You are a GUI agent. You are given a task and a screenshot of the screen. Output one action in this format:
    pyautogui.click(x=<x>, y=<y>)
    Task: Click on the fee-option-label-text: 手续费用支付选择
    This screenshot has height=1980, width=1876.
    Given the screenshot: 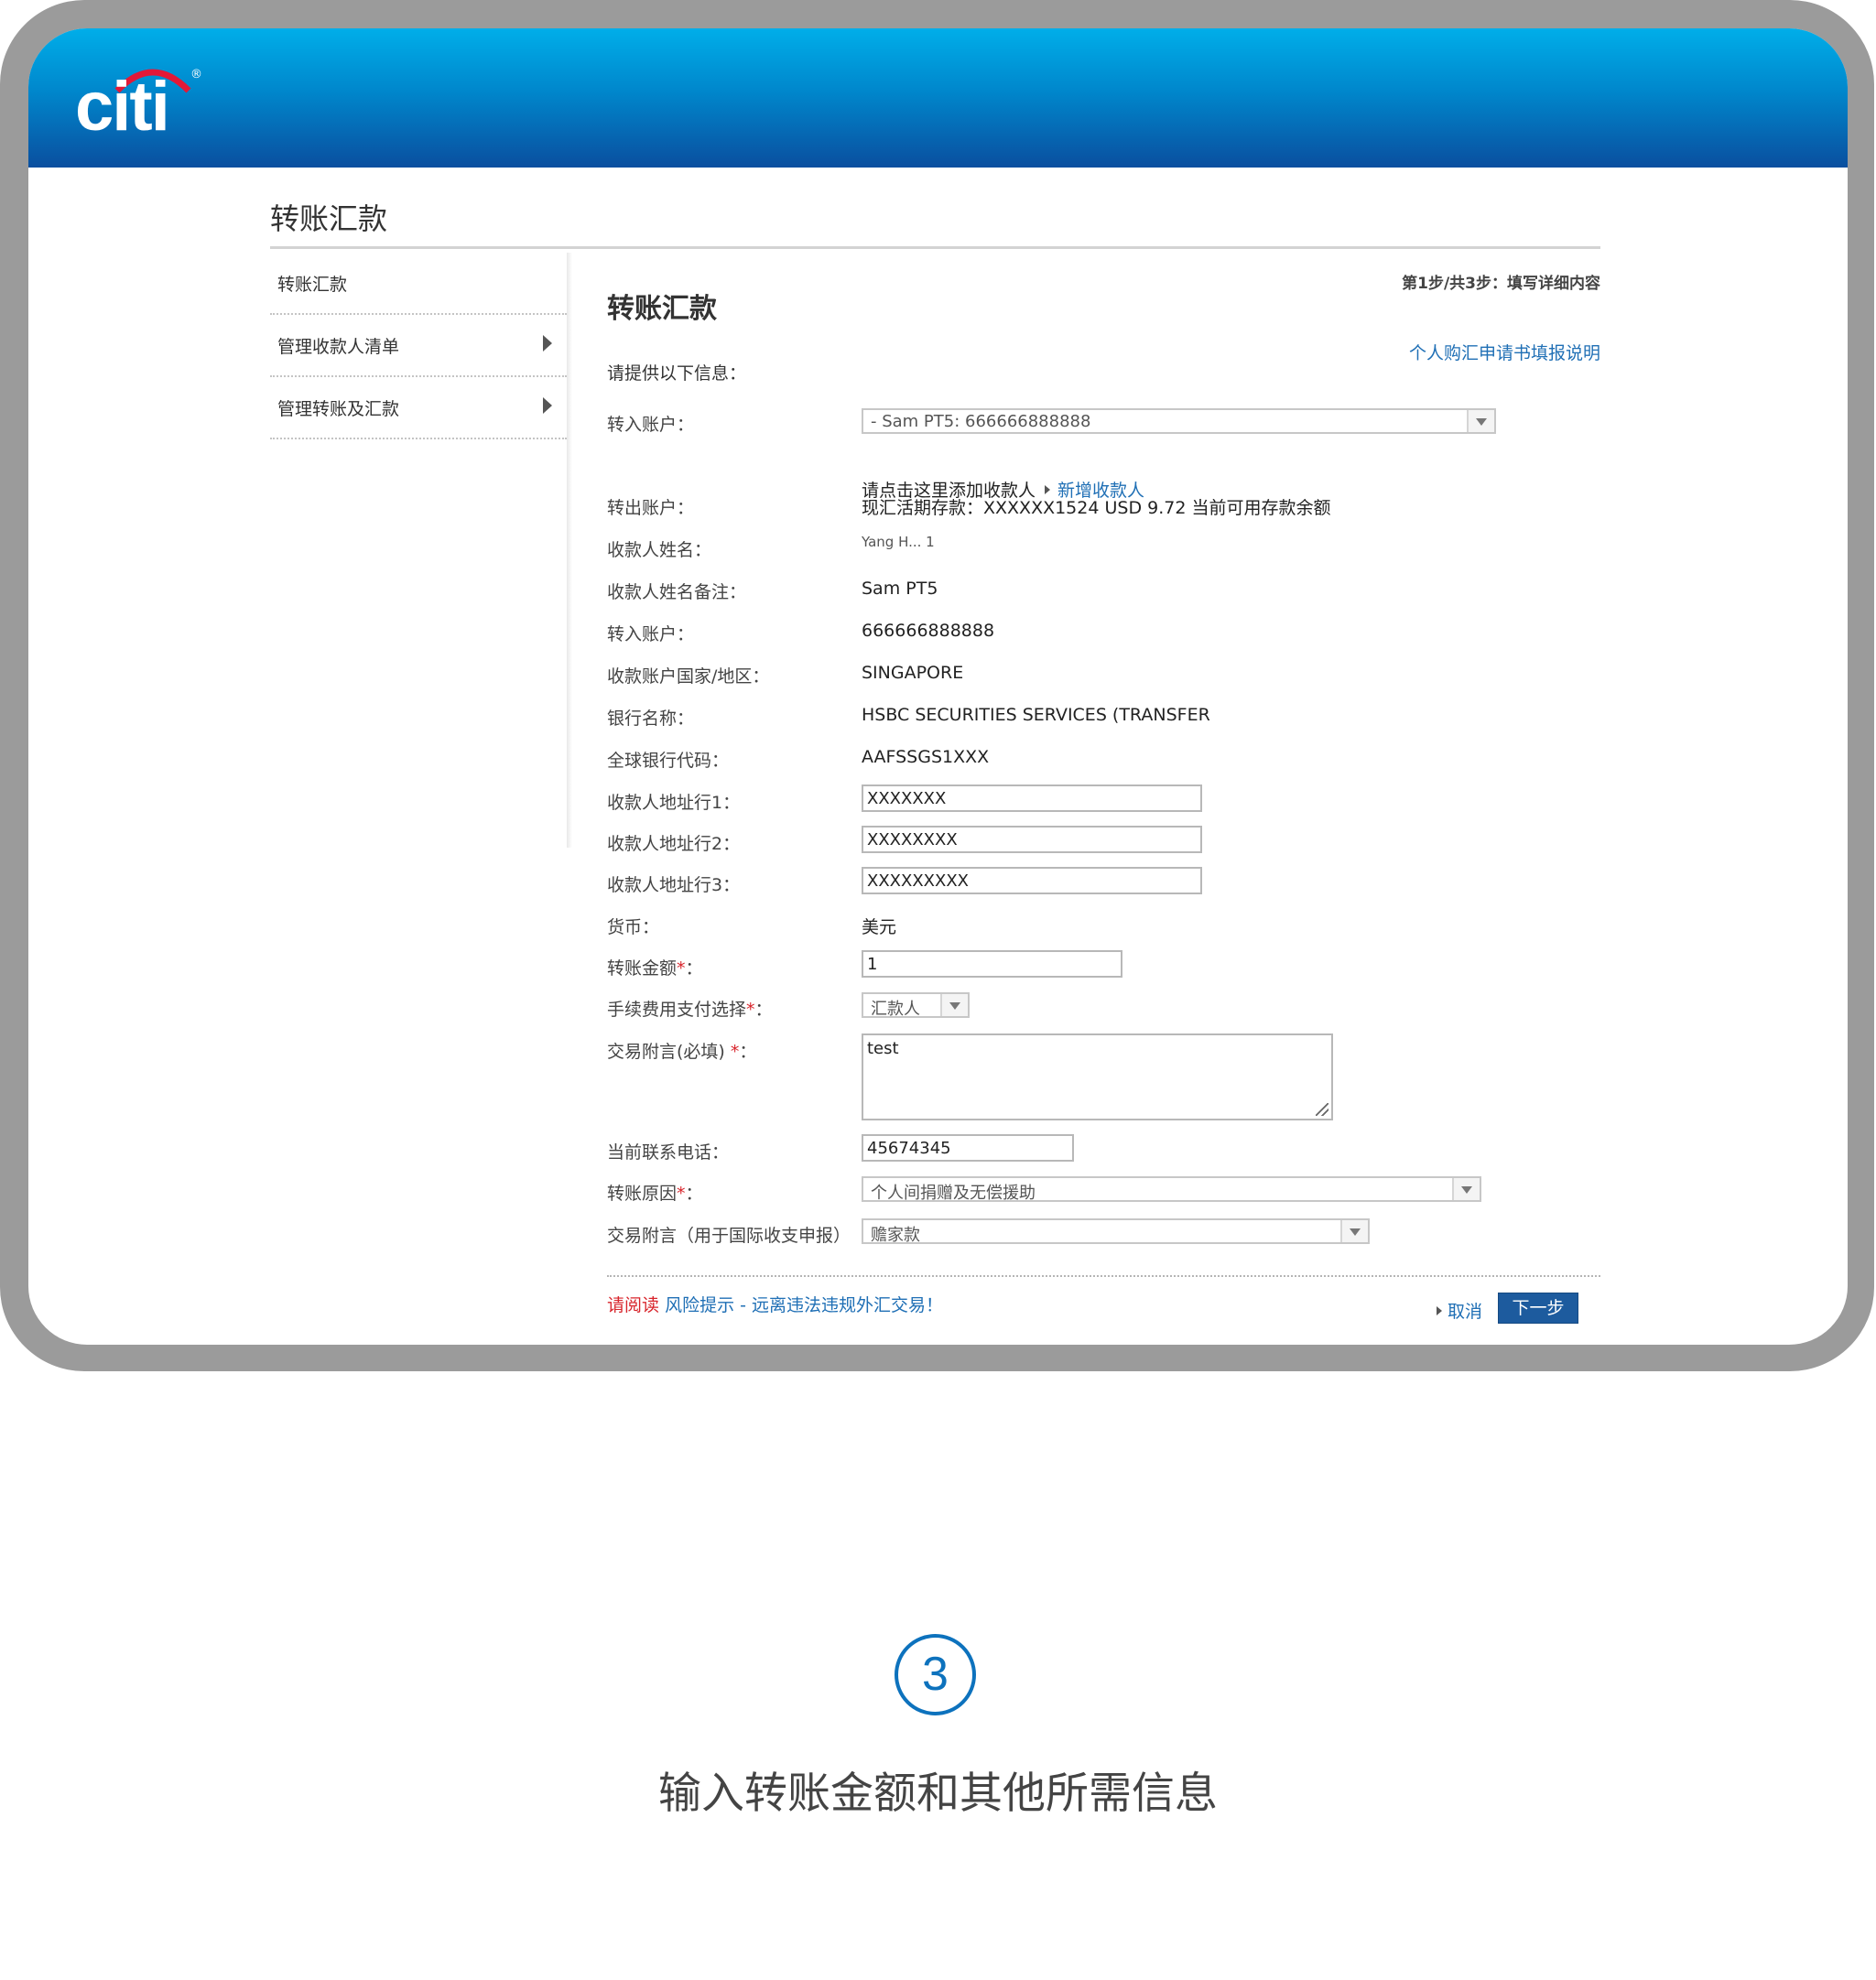 What is the action you would take?
    pyautogui.click(x=677, y=1010)
    